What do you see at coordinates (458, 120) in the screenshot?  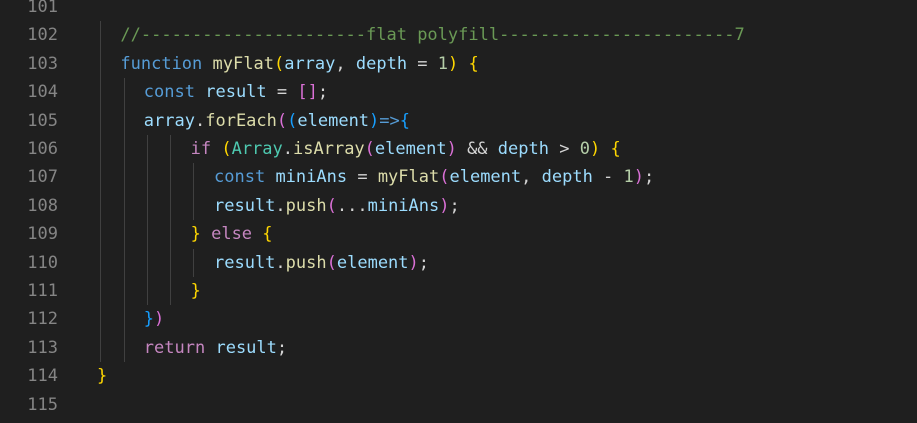 I see `code-line: 105 array.forEach((element)=>{` at bounding box center [458, 120].